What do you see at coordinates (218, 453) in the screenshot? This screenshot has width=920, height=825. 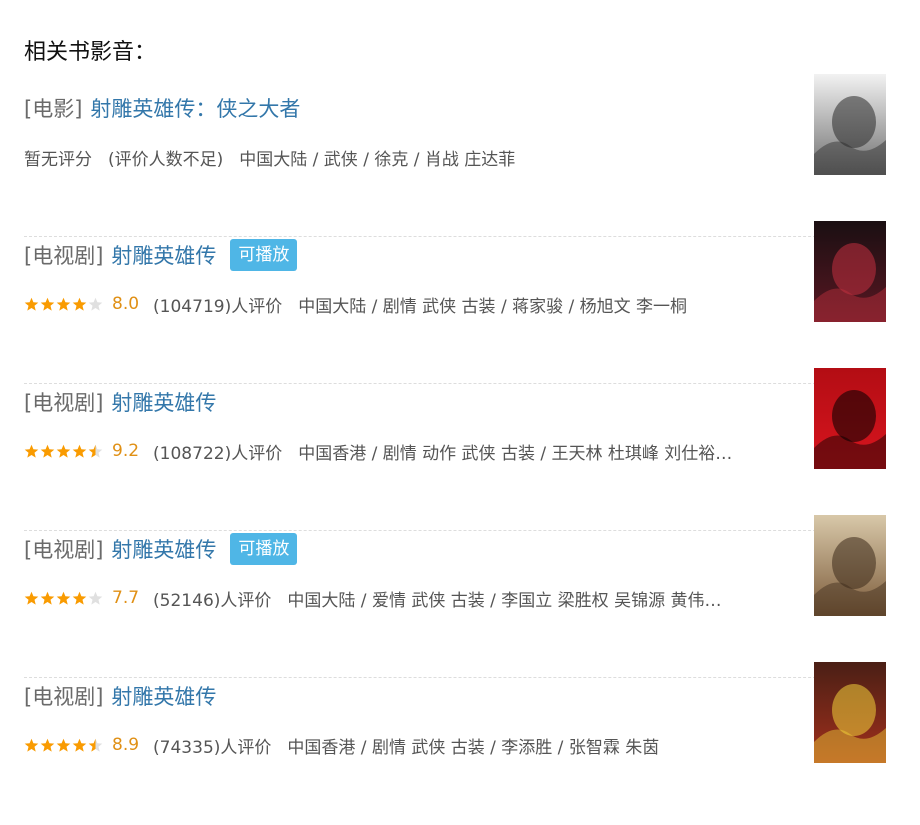 I see `rating-votes: (108722)人评价` at bounding box center [218, 453].